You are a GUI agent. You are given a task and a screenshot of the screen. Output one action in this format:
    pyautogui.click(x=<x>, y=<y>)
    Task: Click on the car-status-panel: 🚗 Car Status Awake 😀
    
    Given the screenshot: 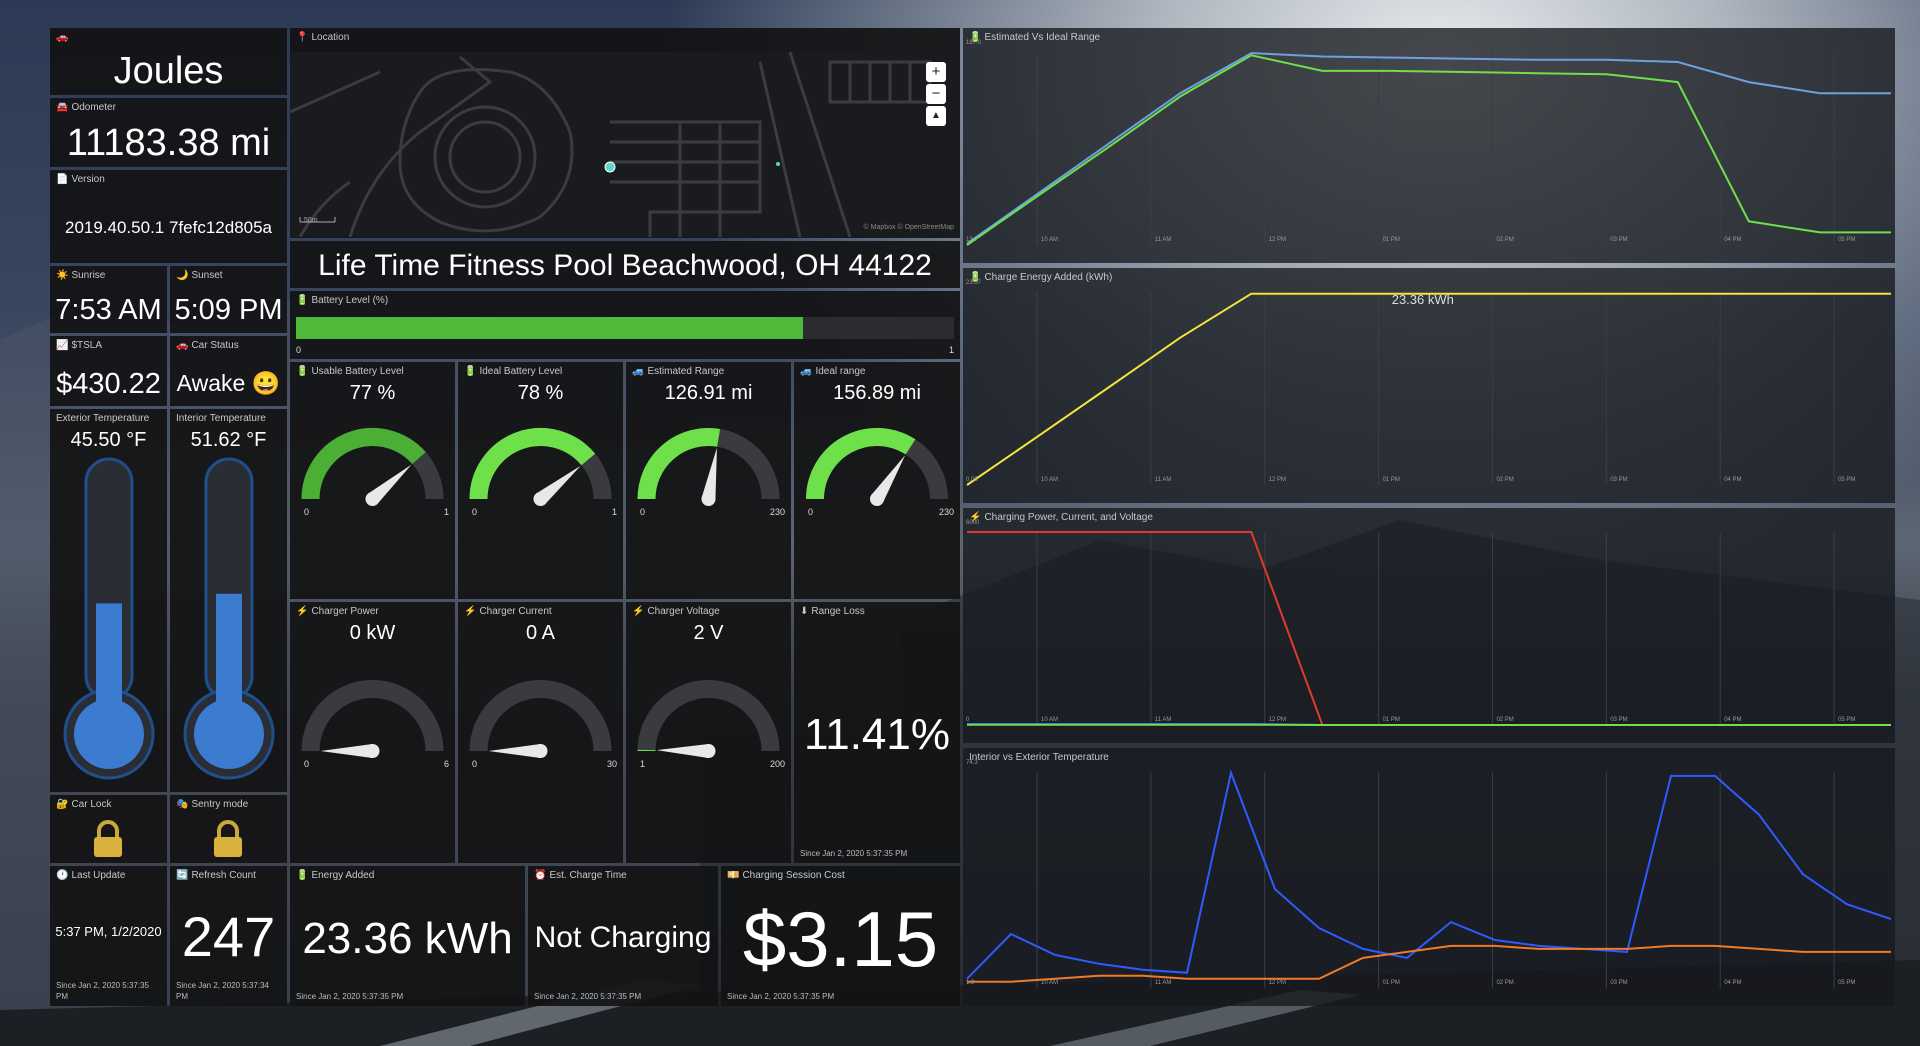 What is the action you would take?
    pyautogui.click(x=228, y=371)
    